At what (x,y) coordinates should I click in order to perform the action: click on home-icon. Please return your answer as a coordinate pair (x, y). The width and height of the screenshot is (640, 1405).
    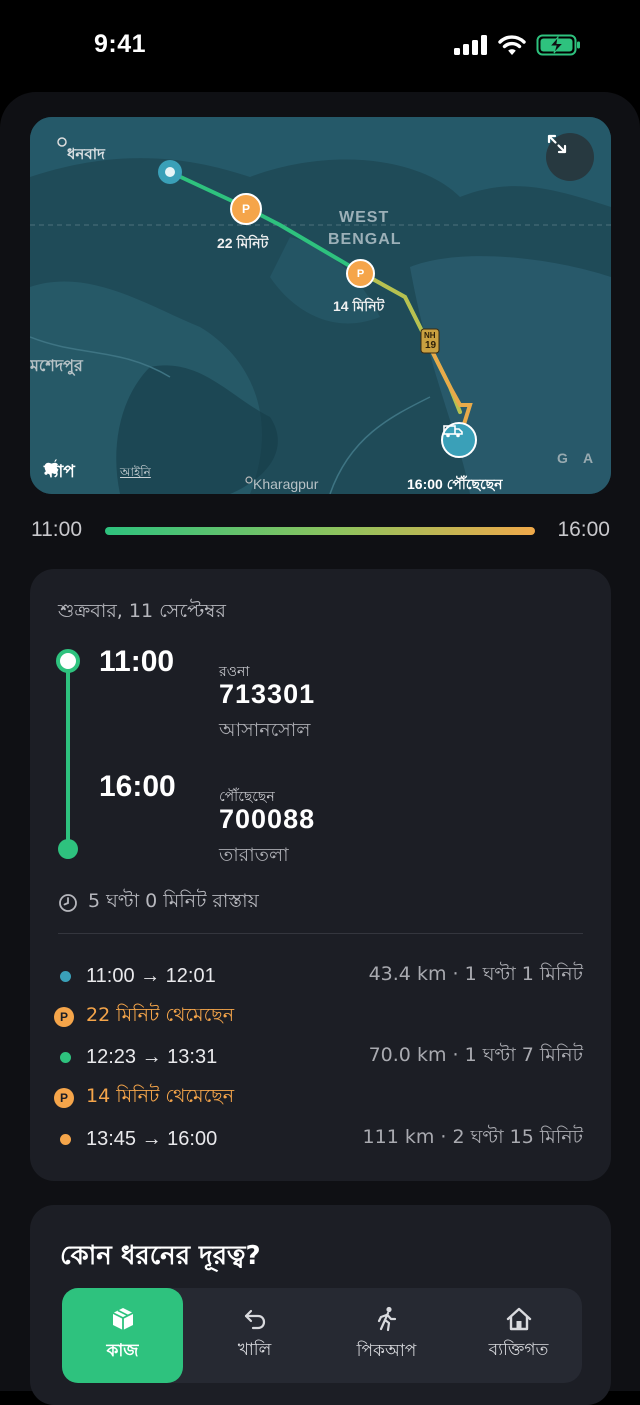
    Looking at the image, I should click on (518, 1318).